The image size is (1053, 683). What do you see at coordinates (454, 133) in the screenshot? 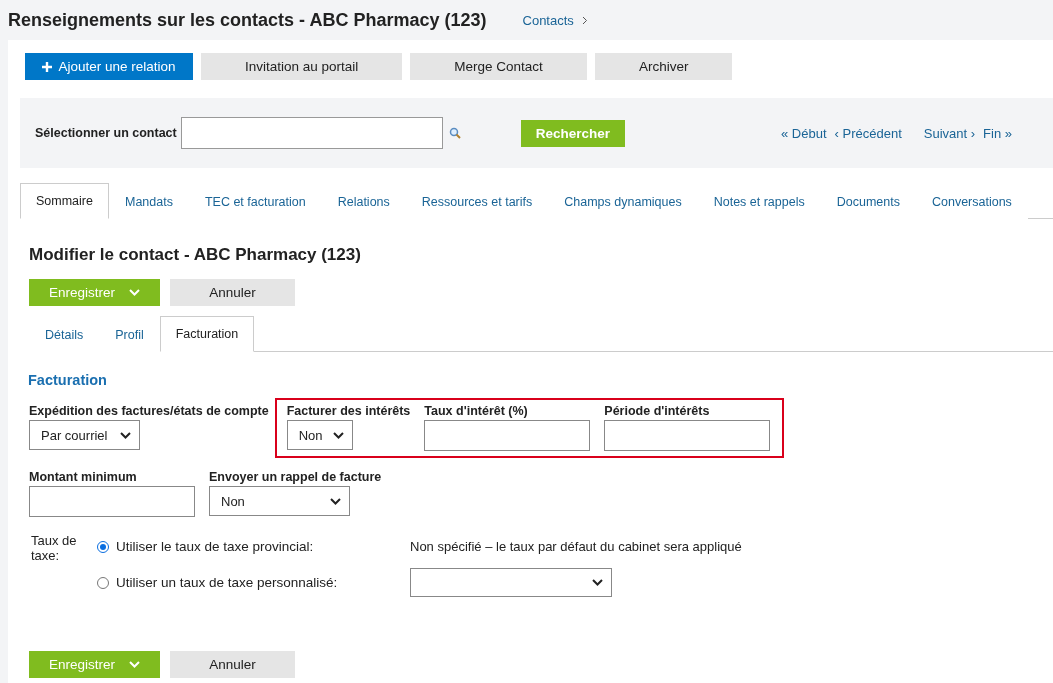
I see `search-icon` at bounding box center [454, 133].